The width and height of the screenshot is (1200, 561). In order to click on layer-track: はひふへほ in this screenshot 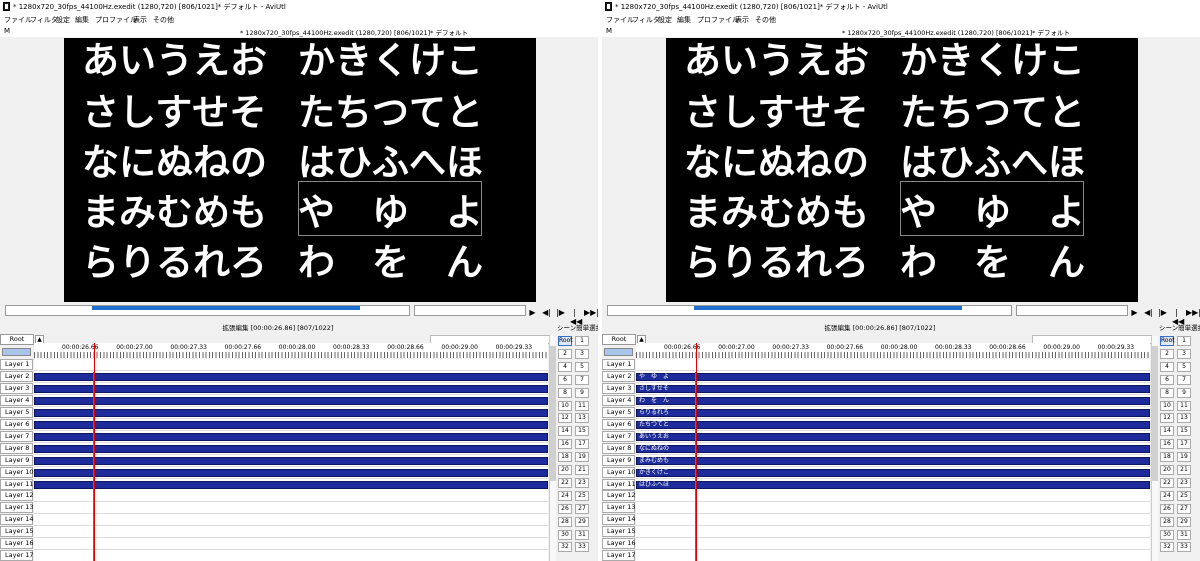, I will do `click(893, 484)`.